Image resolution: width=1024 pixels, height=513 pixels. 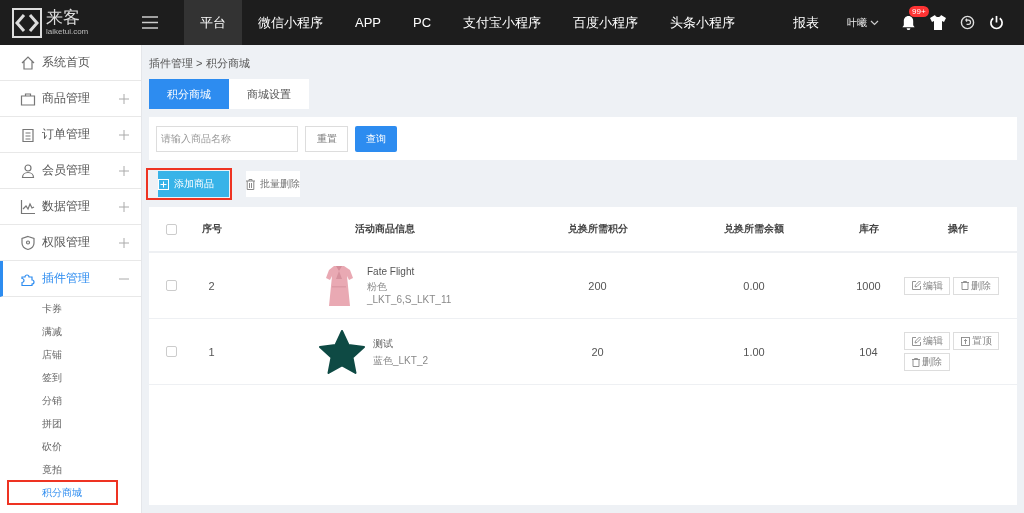 I want to click on product-spec: 粉色, so click(x=377, y=286).